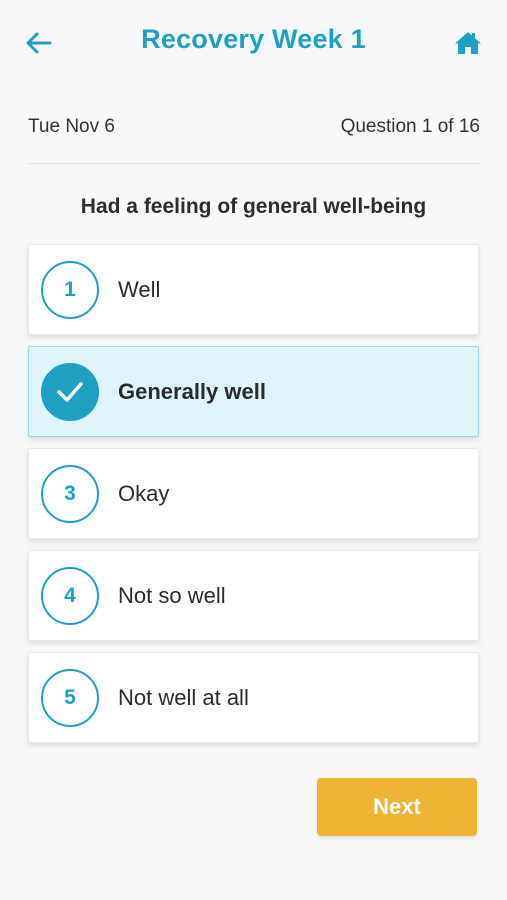 The image size is (507, 900). I want to click on home-button, so click(468, 43).